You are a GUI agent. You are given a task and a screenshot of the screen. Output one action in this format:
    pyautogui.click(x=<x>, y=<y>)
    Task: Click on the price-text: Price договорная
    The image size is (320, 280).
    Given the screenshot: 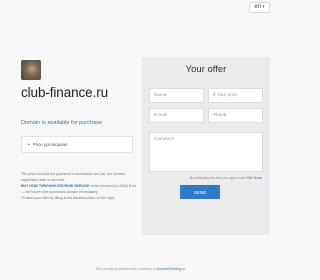 What is the action you would take?
    pyautogui.click(x=50, y=144)
    